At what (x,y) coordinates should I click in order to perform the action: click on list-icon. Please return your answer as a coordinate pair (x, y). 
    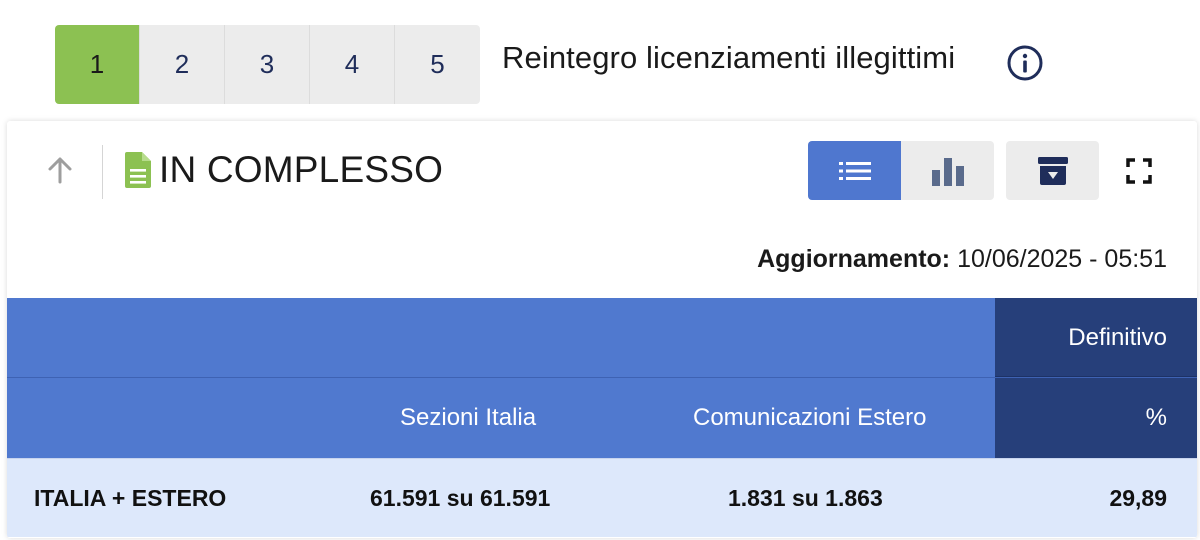
    Looking at the image, I should click on (854, 170).